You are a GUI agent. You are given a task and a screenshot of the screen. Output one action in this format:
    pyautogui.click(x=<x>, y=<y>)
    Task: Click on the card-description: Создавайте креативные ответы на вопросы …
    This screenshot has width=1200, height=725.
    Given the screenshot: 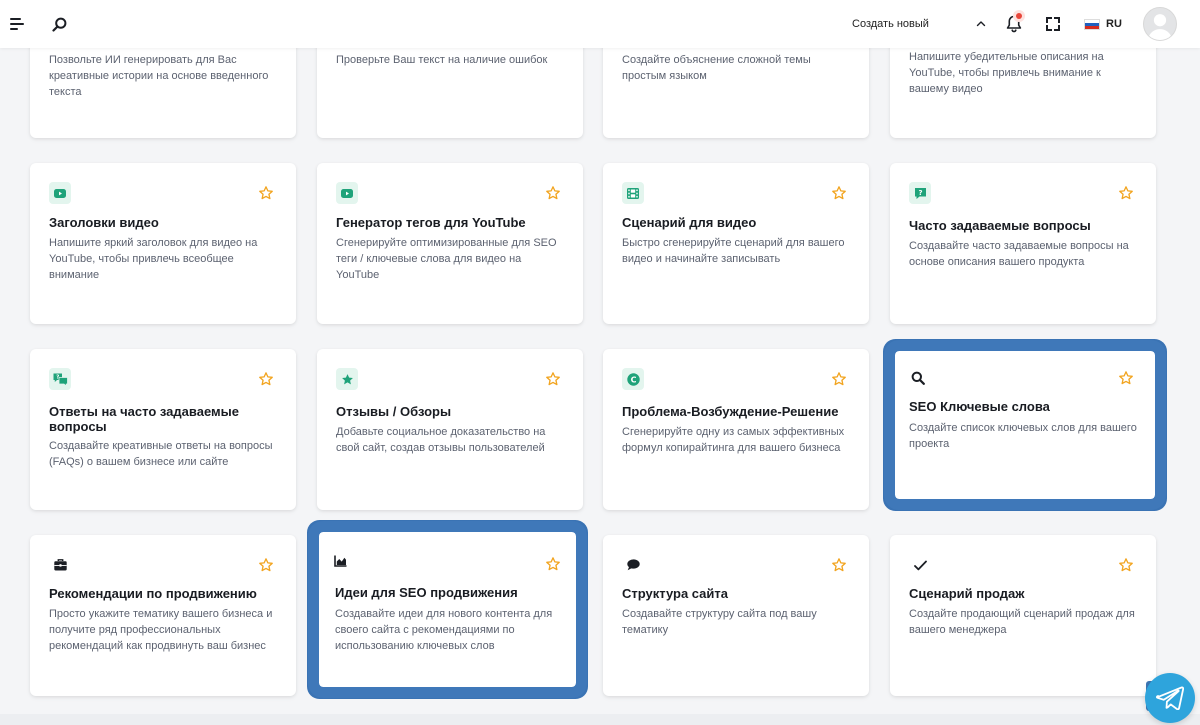 What is the action you would take?
    pyautogui.click(x=161, y=454)
    